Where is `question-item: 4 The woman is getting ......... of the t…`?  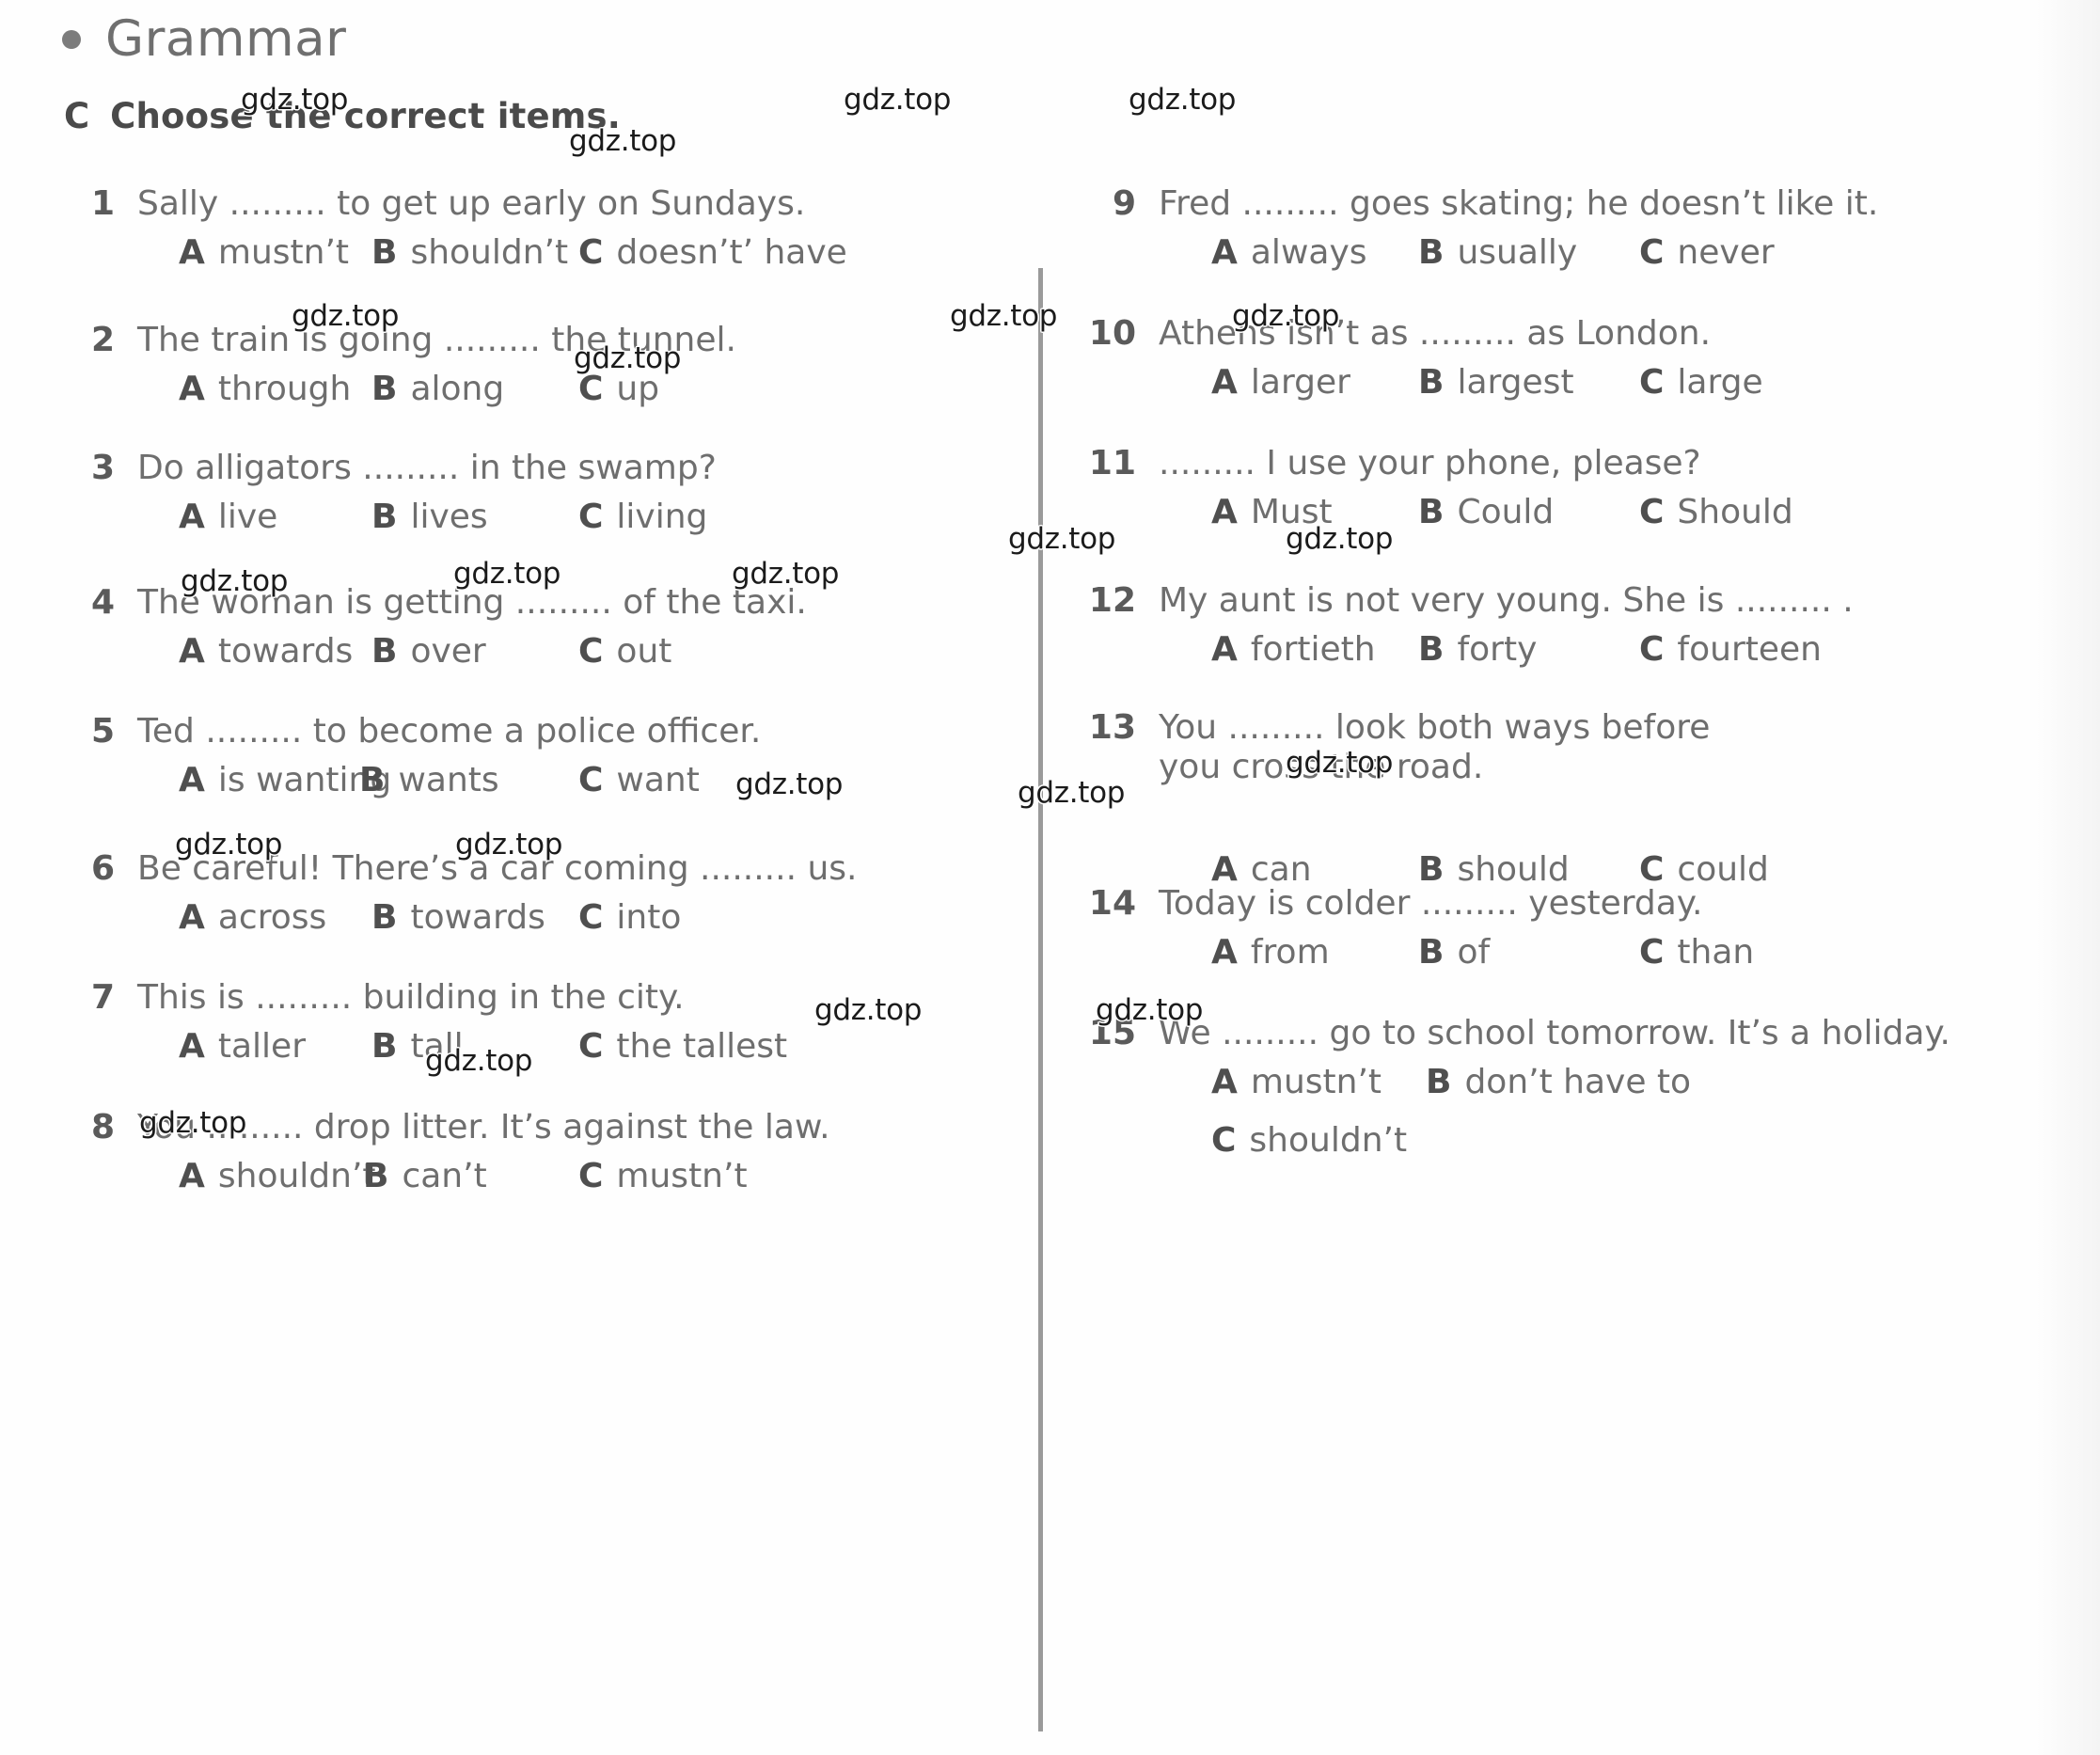
question-item: 4 The woman is getting ......... of the t… is located at coordinates (583, 629).